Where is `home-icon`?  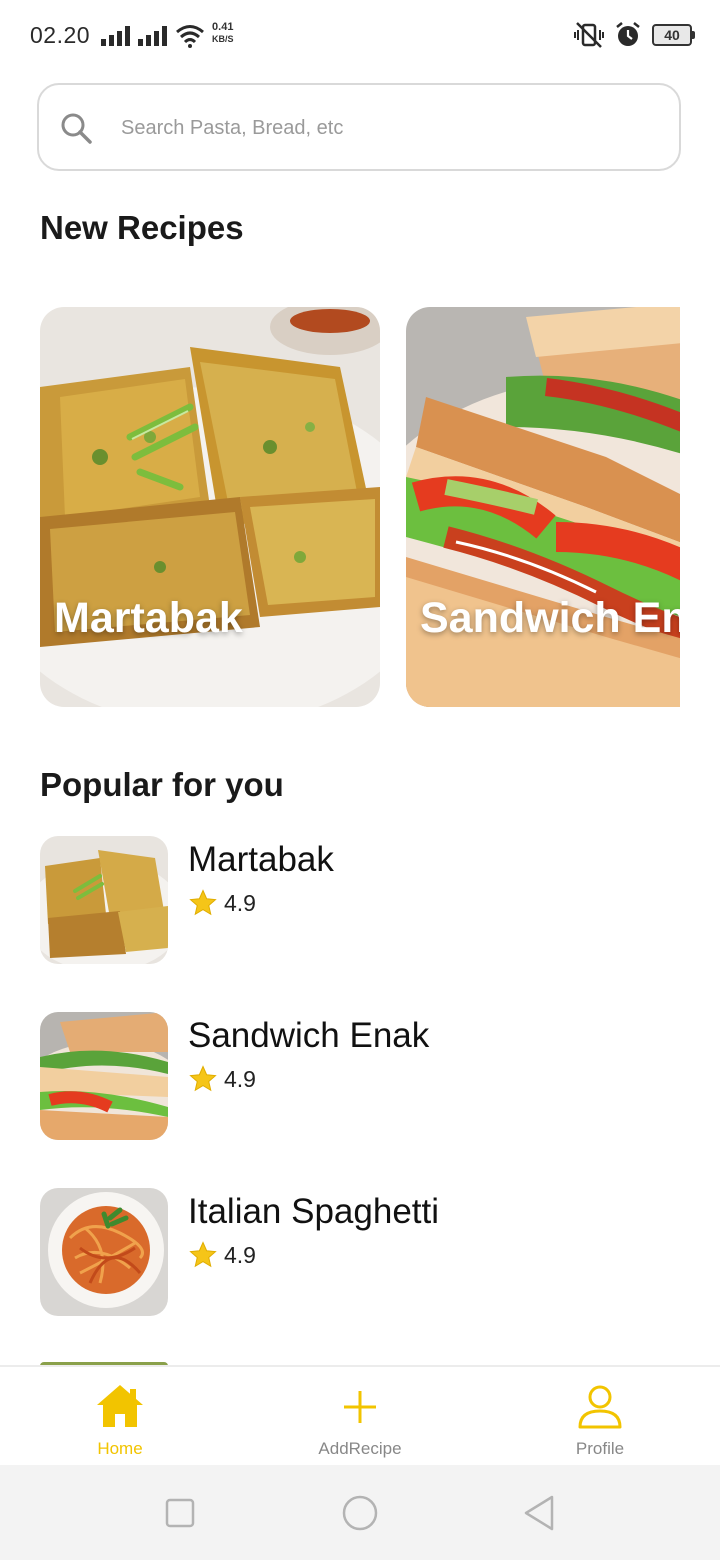 home-icon is located at coordinates (120, 1406).